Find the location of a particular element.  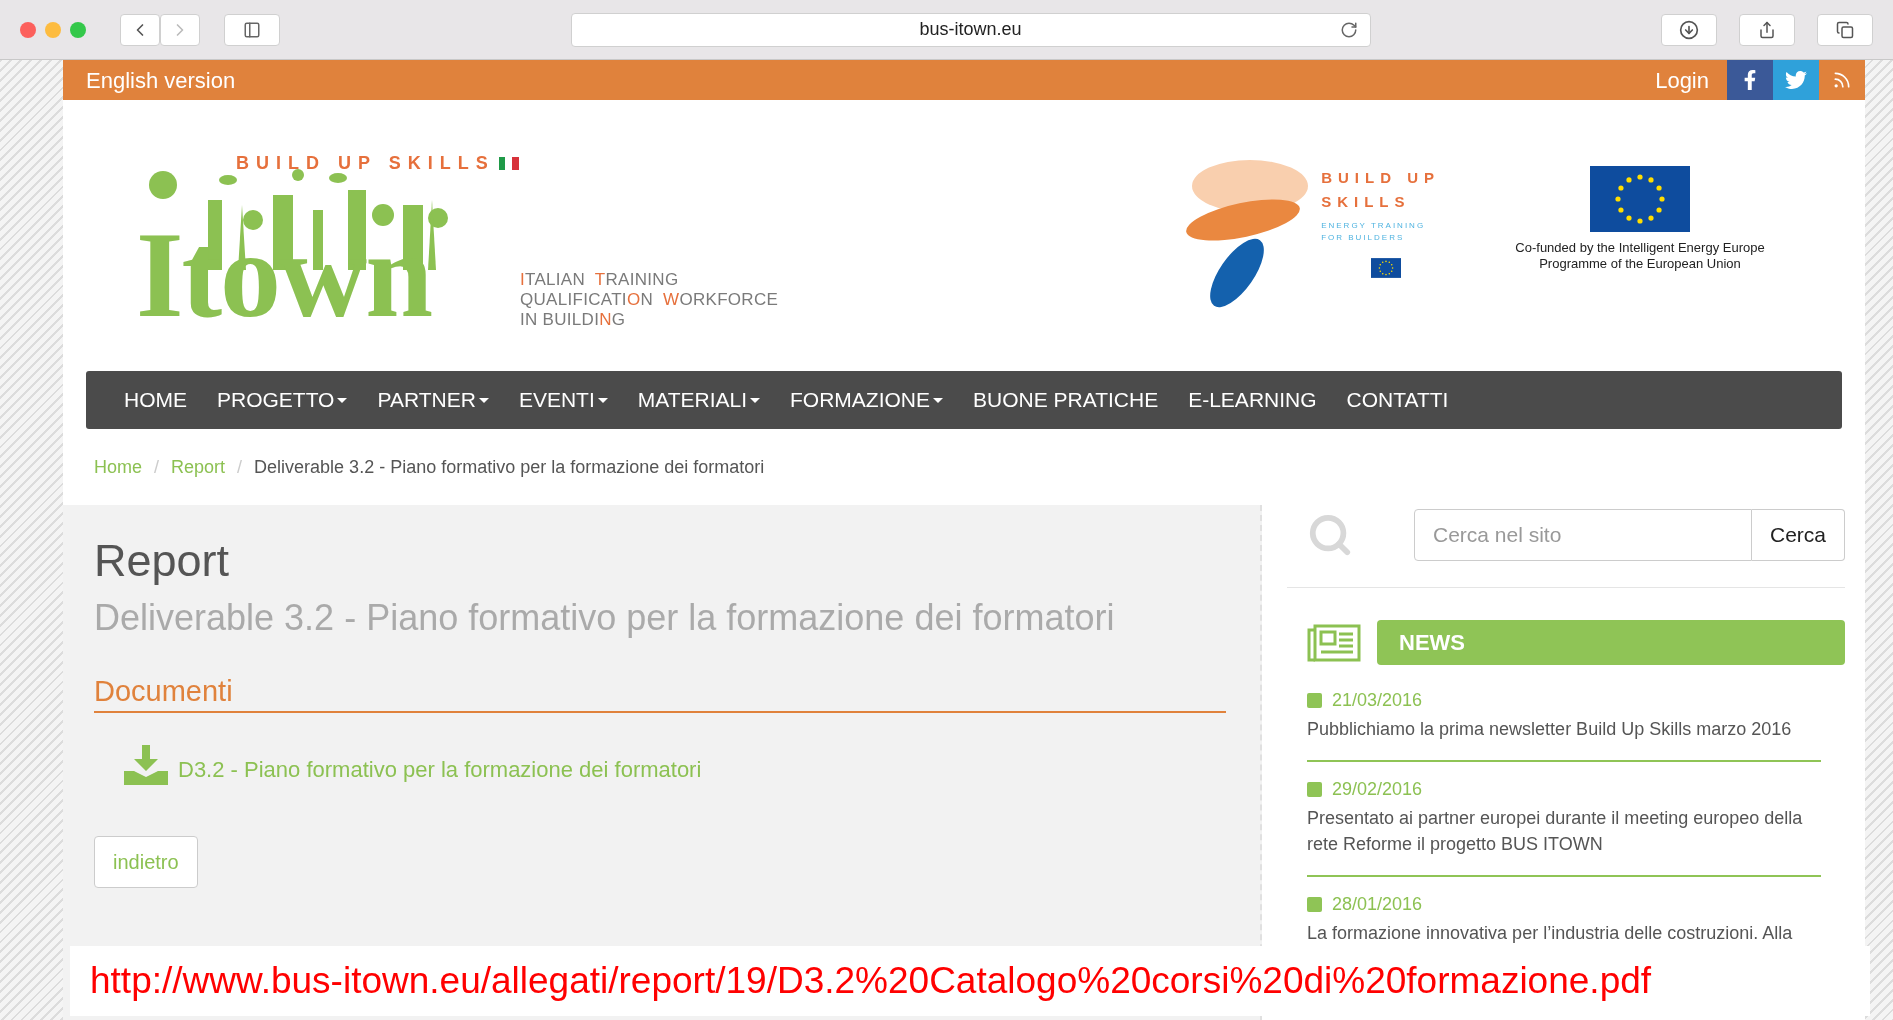

download-circle-icon is located at coordinates (1689, 29).